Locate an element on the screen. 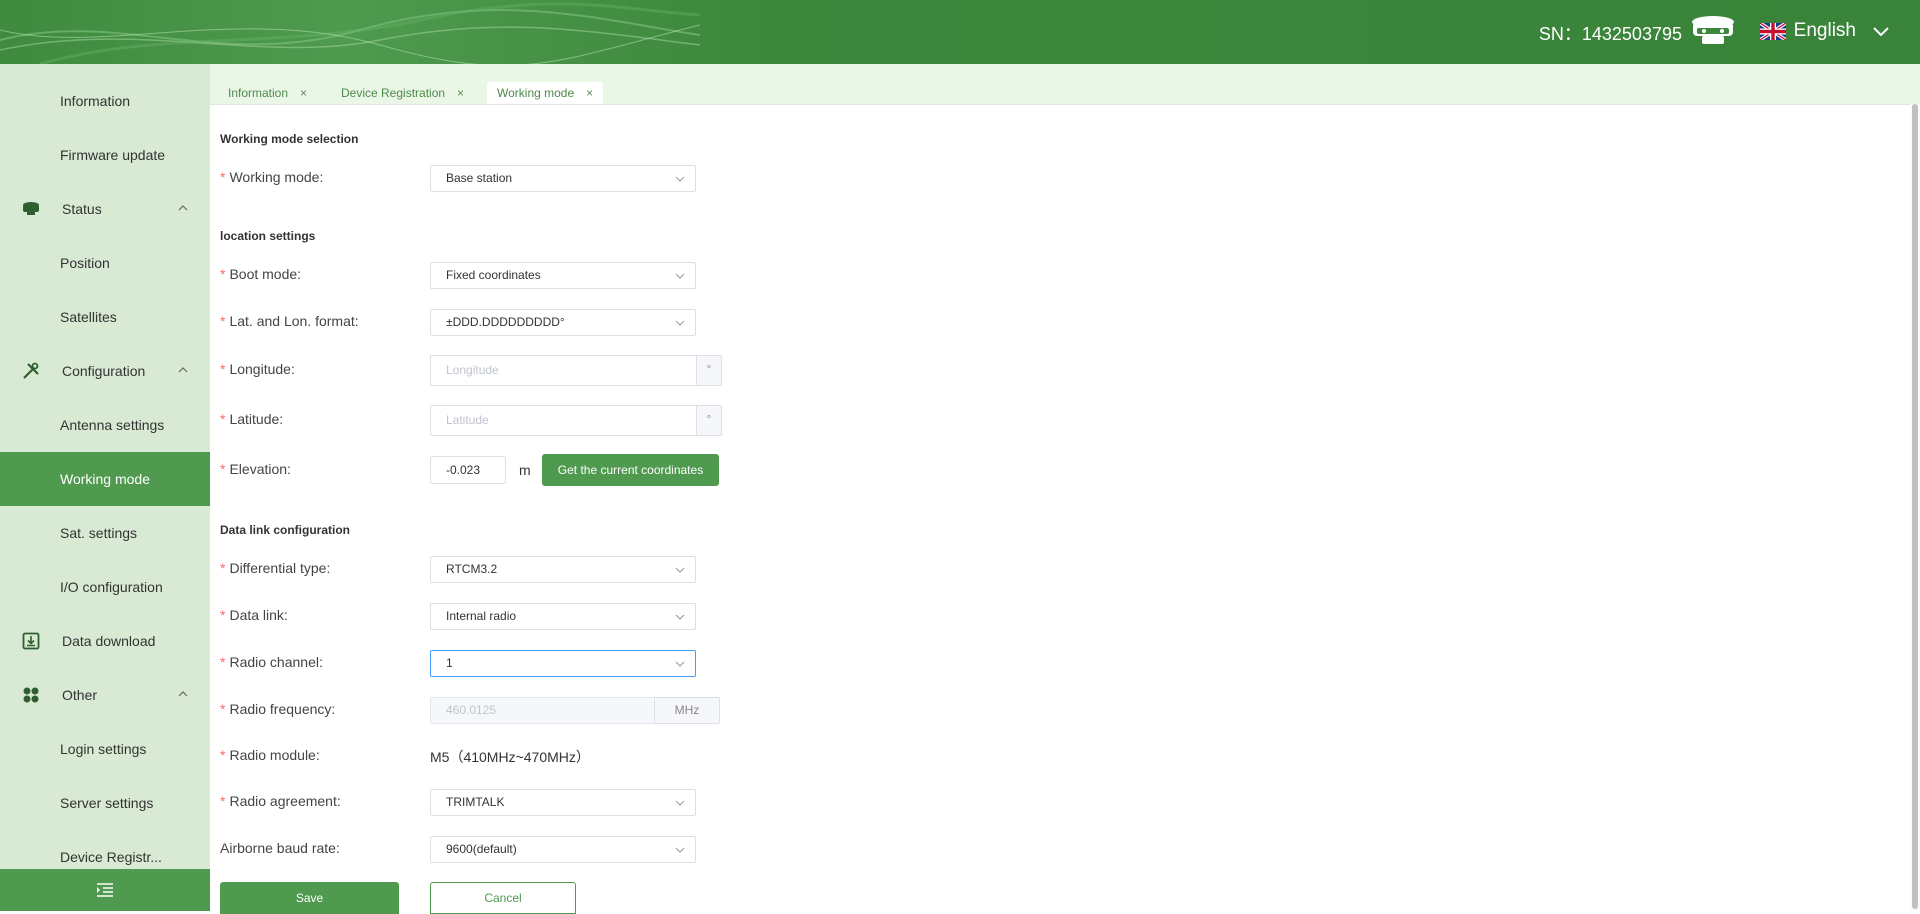  sidebar-group-status-label: Status is located at coordinates (82, 209).